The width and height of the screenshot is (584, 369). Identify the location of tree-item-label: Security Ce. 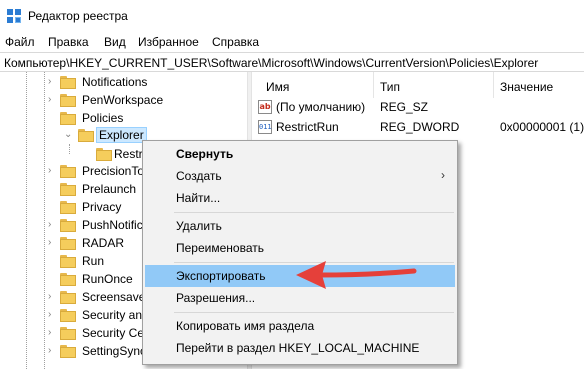
(113, 333).